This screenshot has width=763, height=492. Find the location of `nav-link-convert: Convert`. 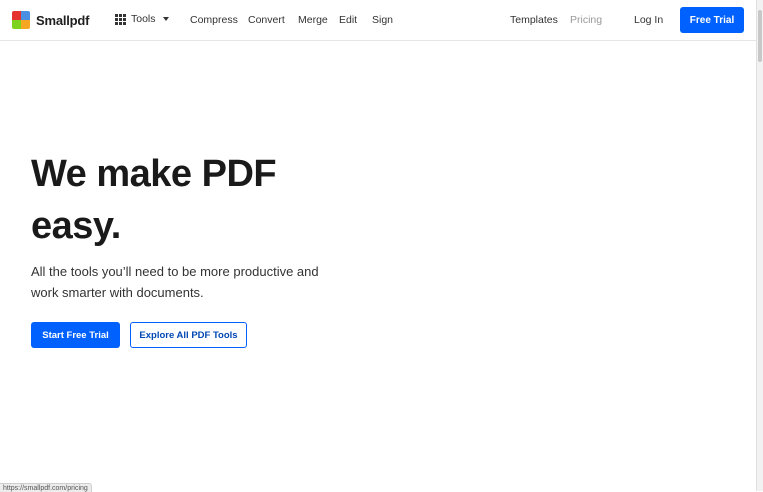

nav-link-convert: Convert is located at coordinates (266, 20).